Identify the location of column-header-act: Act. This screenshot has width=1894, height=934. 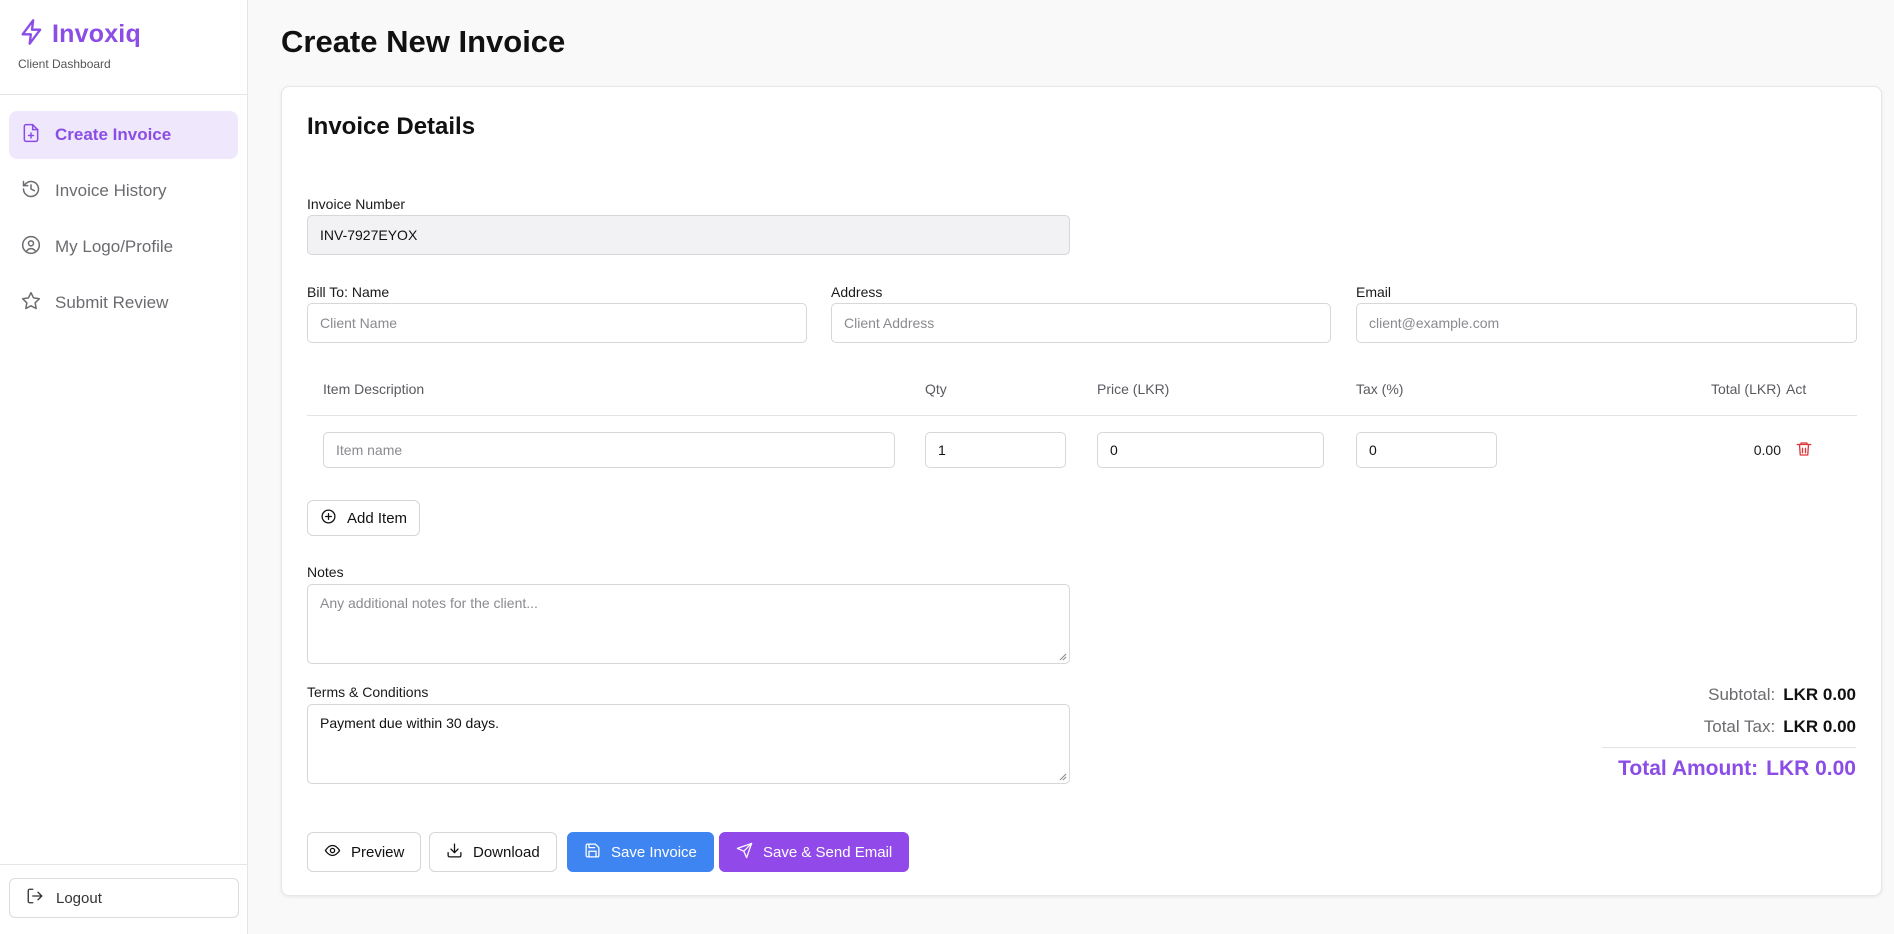
(1796, 389).